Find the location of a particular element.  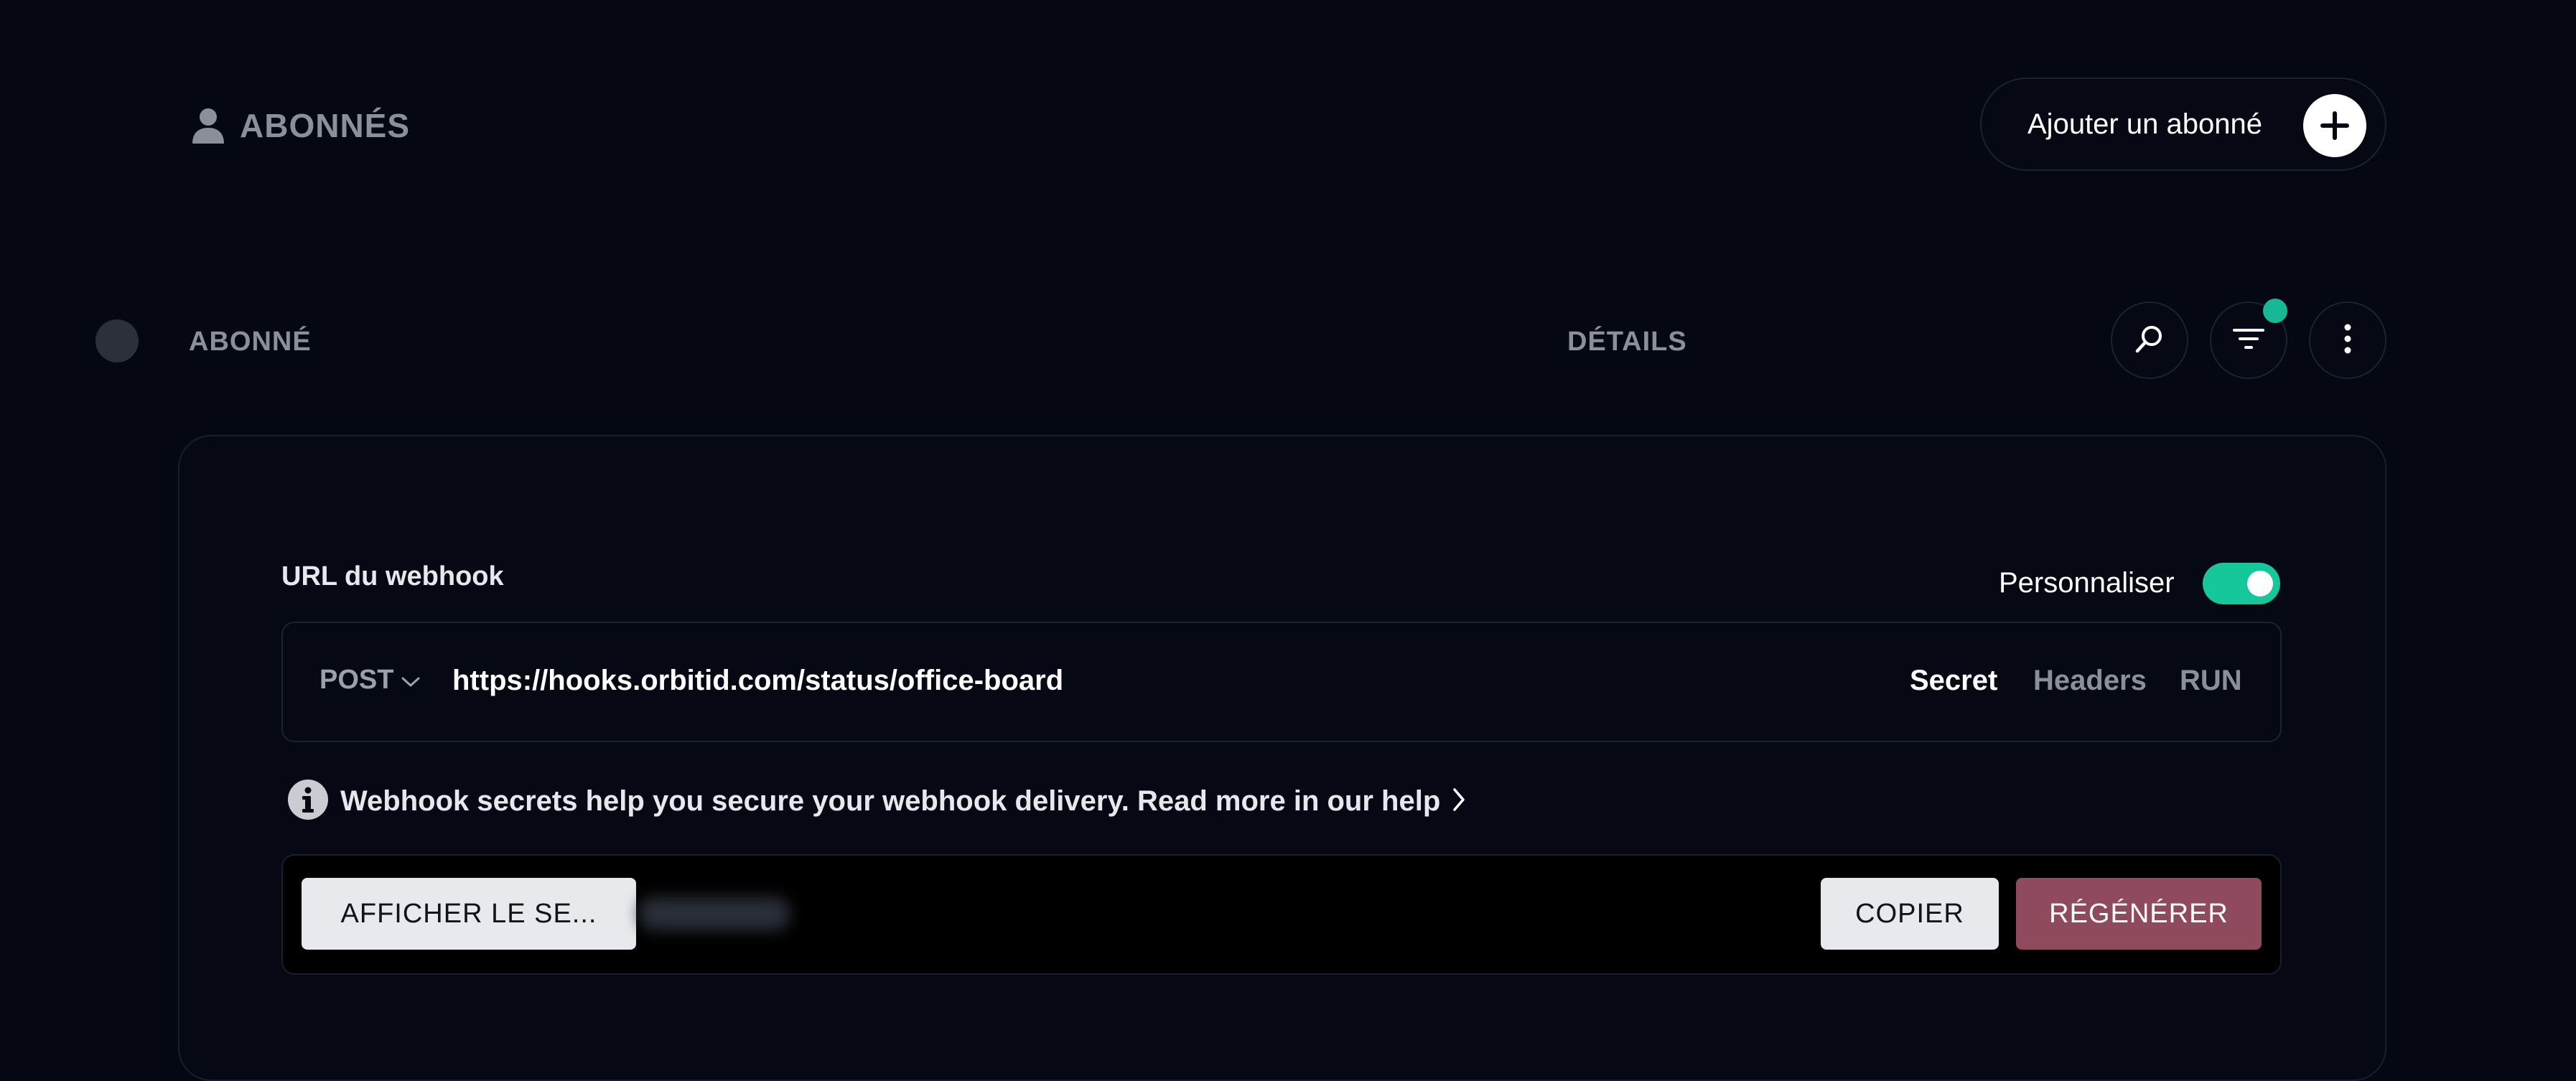

more-options-button is located at coordinates (2347, 340).